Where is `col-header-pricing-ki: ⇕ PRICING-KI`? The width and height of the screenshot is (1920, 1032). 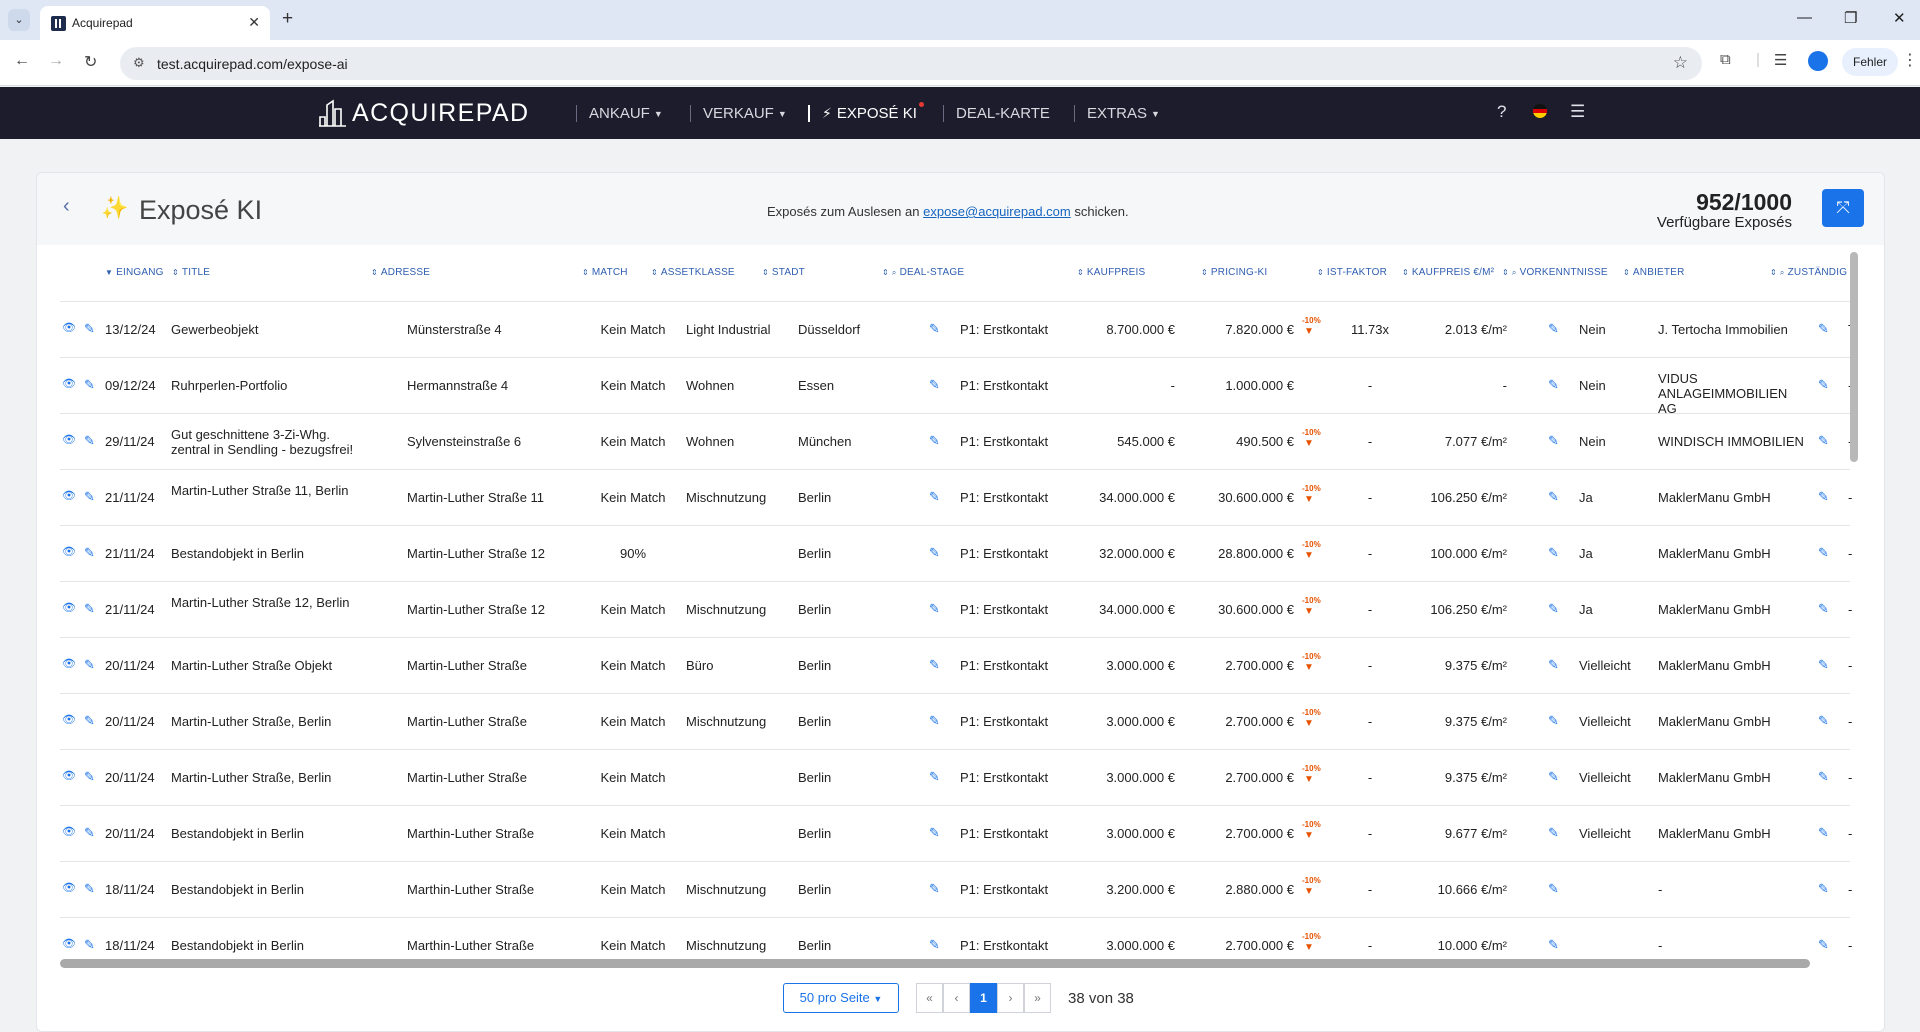 col-header-pricing-ki: ⇕ PRICING-KI is located at coordinates (1234, 272).